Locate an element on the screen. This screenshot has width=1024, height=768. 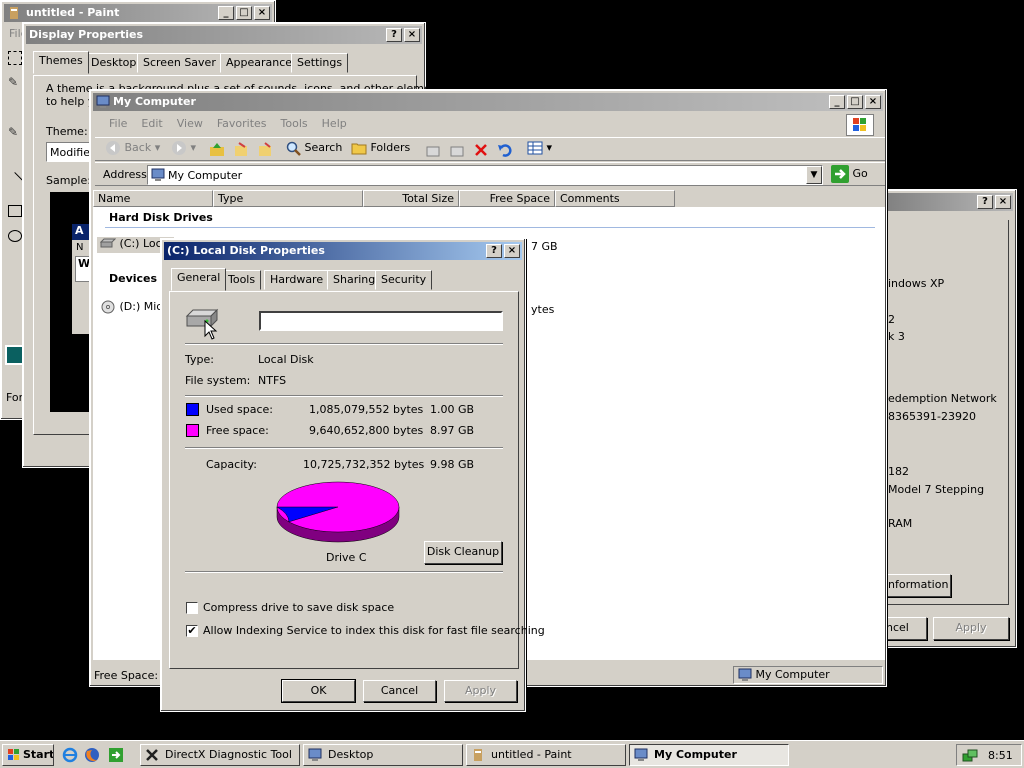
menu-favorites: Favorites is located at coordinates (242, 123).